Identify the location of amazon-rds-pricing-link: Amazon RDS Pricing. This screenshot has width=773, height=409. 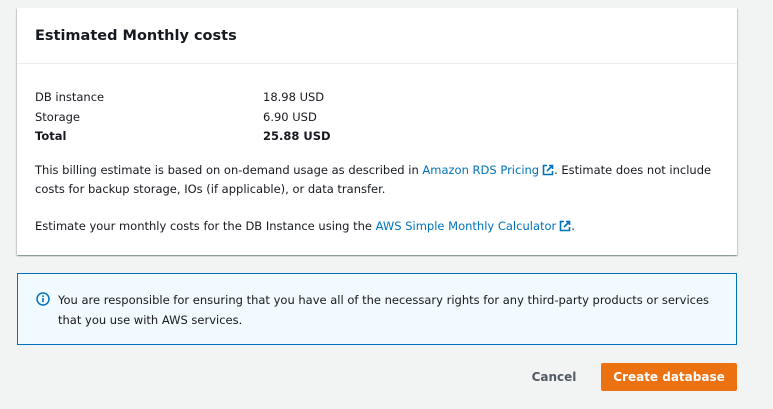
(488, 170).